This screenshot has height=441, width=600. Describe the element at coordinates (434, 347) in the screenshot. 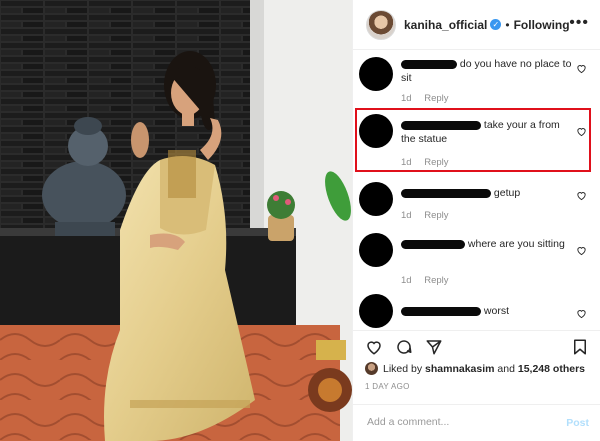

I see `share-icon` at that location.